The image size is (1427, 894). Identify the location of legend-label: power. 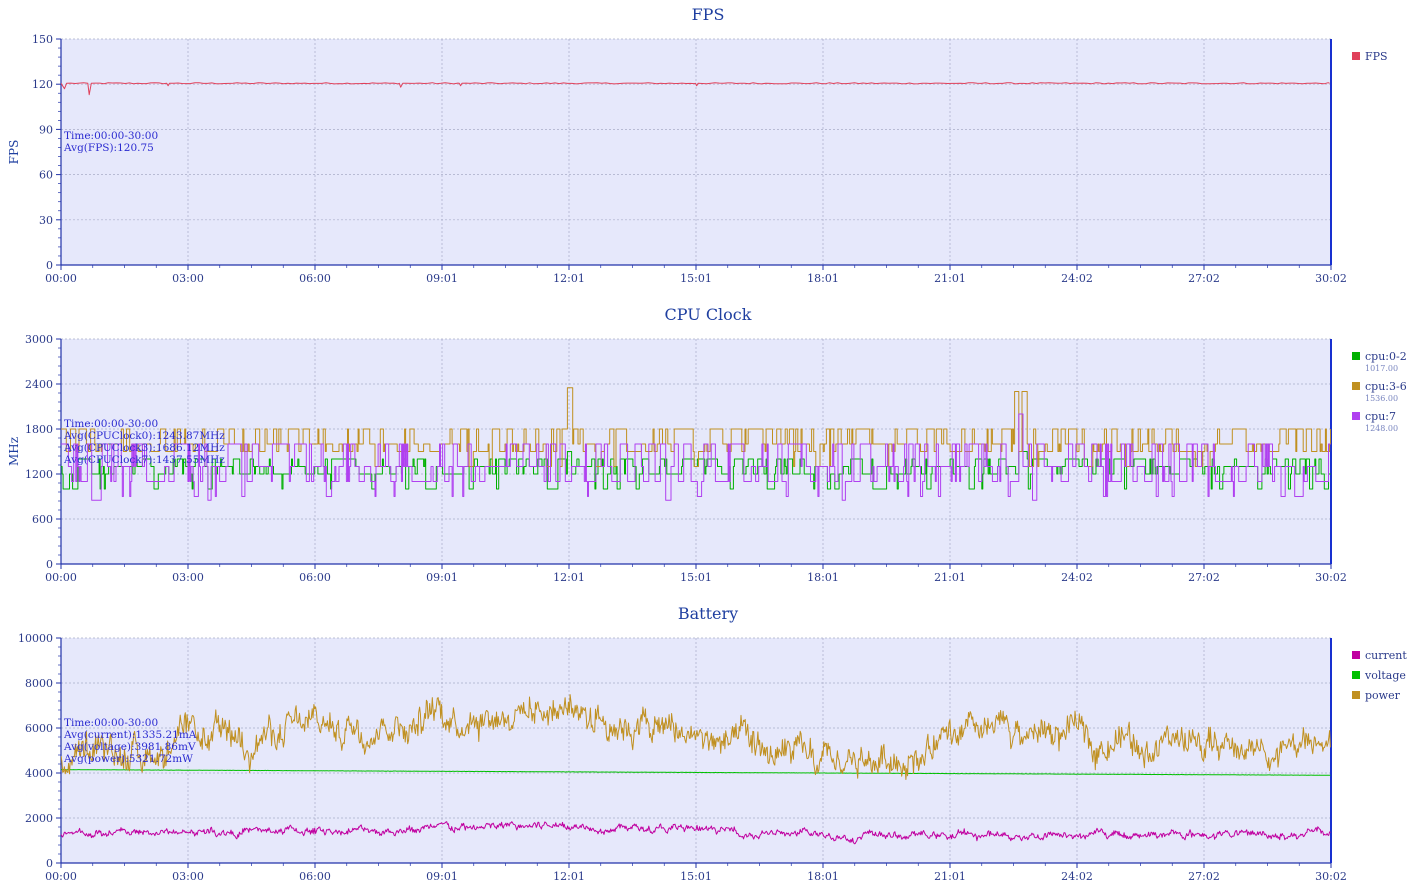
(1383, 695).